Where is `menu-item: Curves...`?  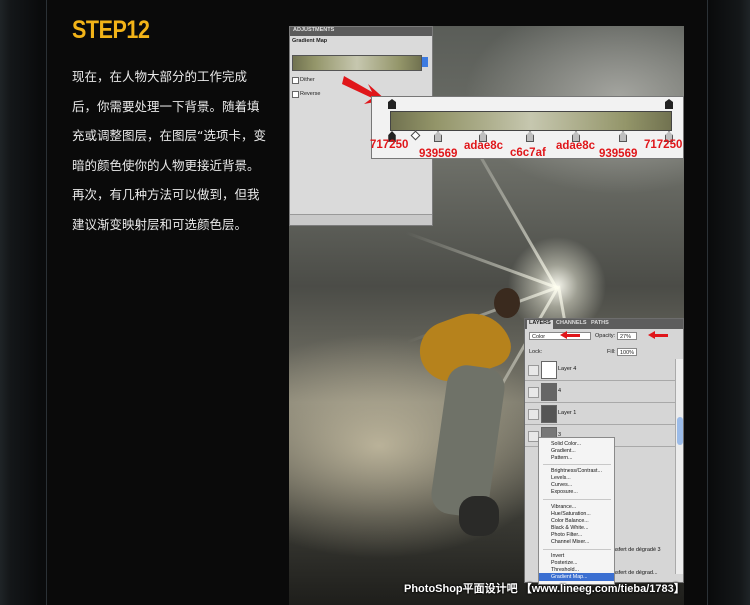
menu-item: Curves... is located at coordinates (561, 485).